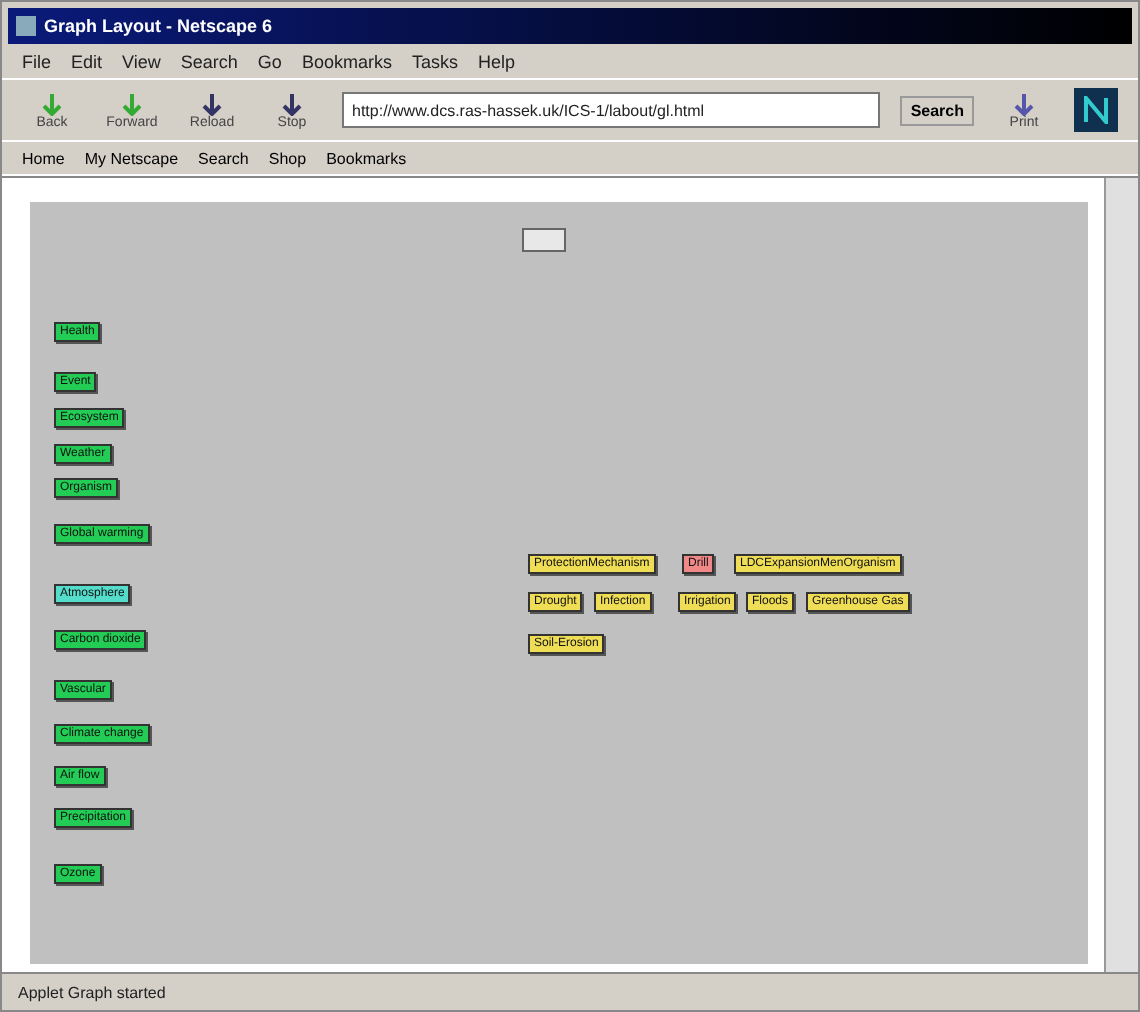 The width and height of the screenshot is (1140, 1012). Describe the element at coordinates (92, 992) in the screenshot. I see `status-text: Applet Graph started` at that location.